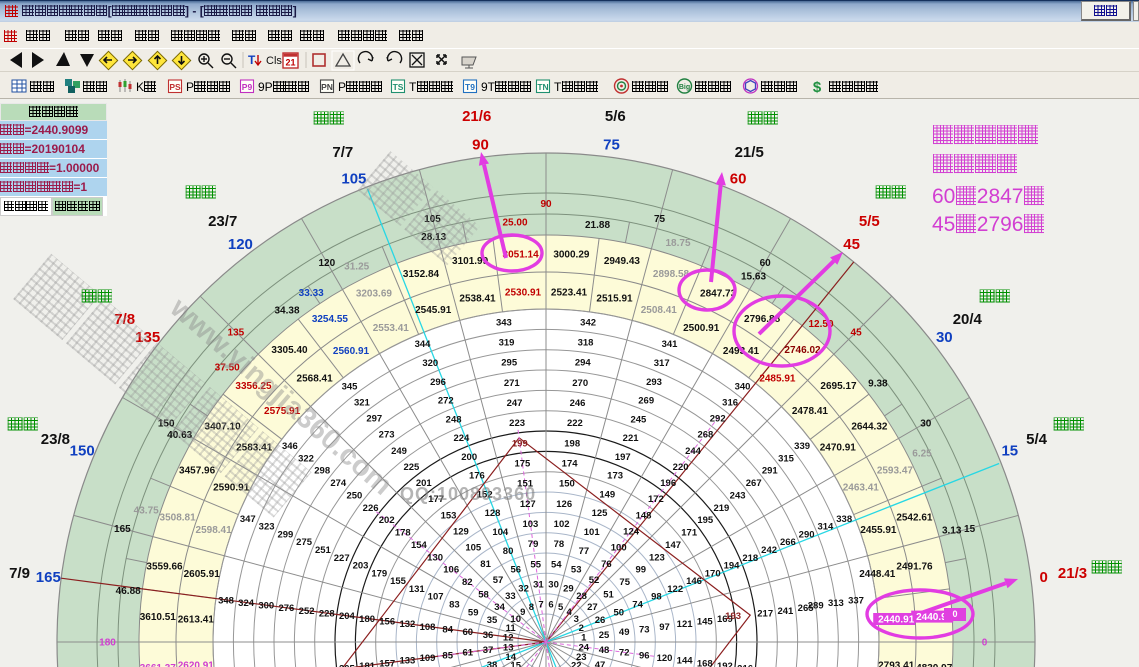 This screenshot has height=667, width=1139. I want to click on svg-text: TN, so click(542, 87).